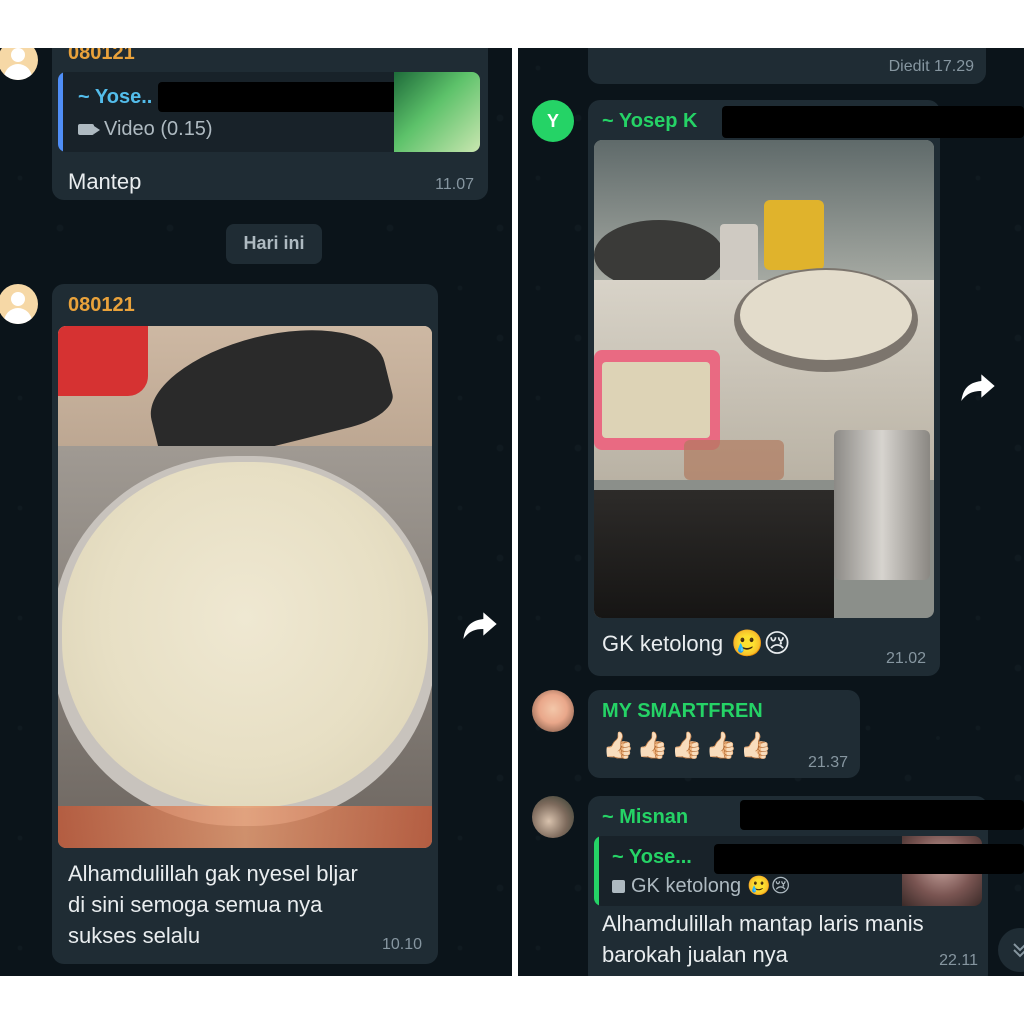 This screenshot has width=1024, height=1024. What do you see at coordinates (158, 129) in the screenshot?
I see `quote-text: Video (0.15)` at bounding box center [158, 129].